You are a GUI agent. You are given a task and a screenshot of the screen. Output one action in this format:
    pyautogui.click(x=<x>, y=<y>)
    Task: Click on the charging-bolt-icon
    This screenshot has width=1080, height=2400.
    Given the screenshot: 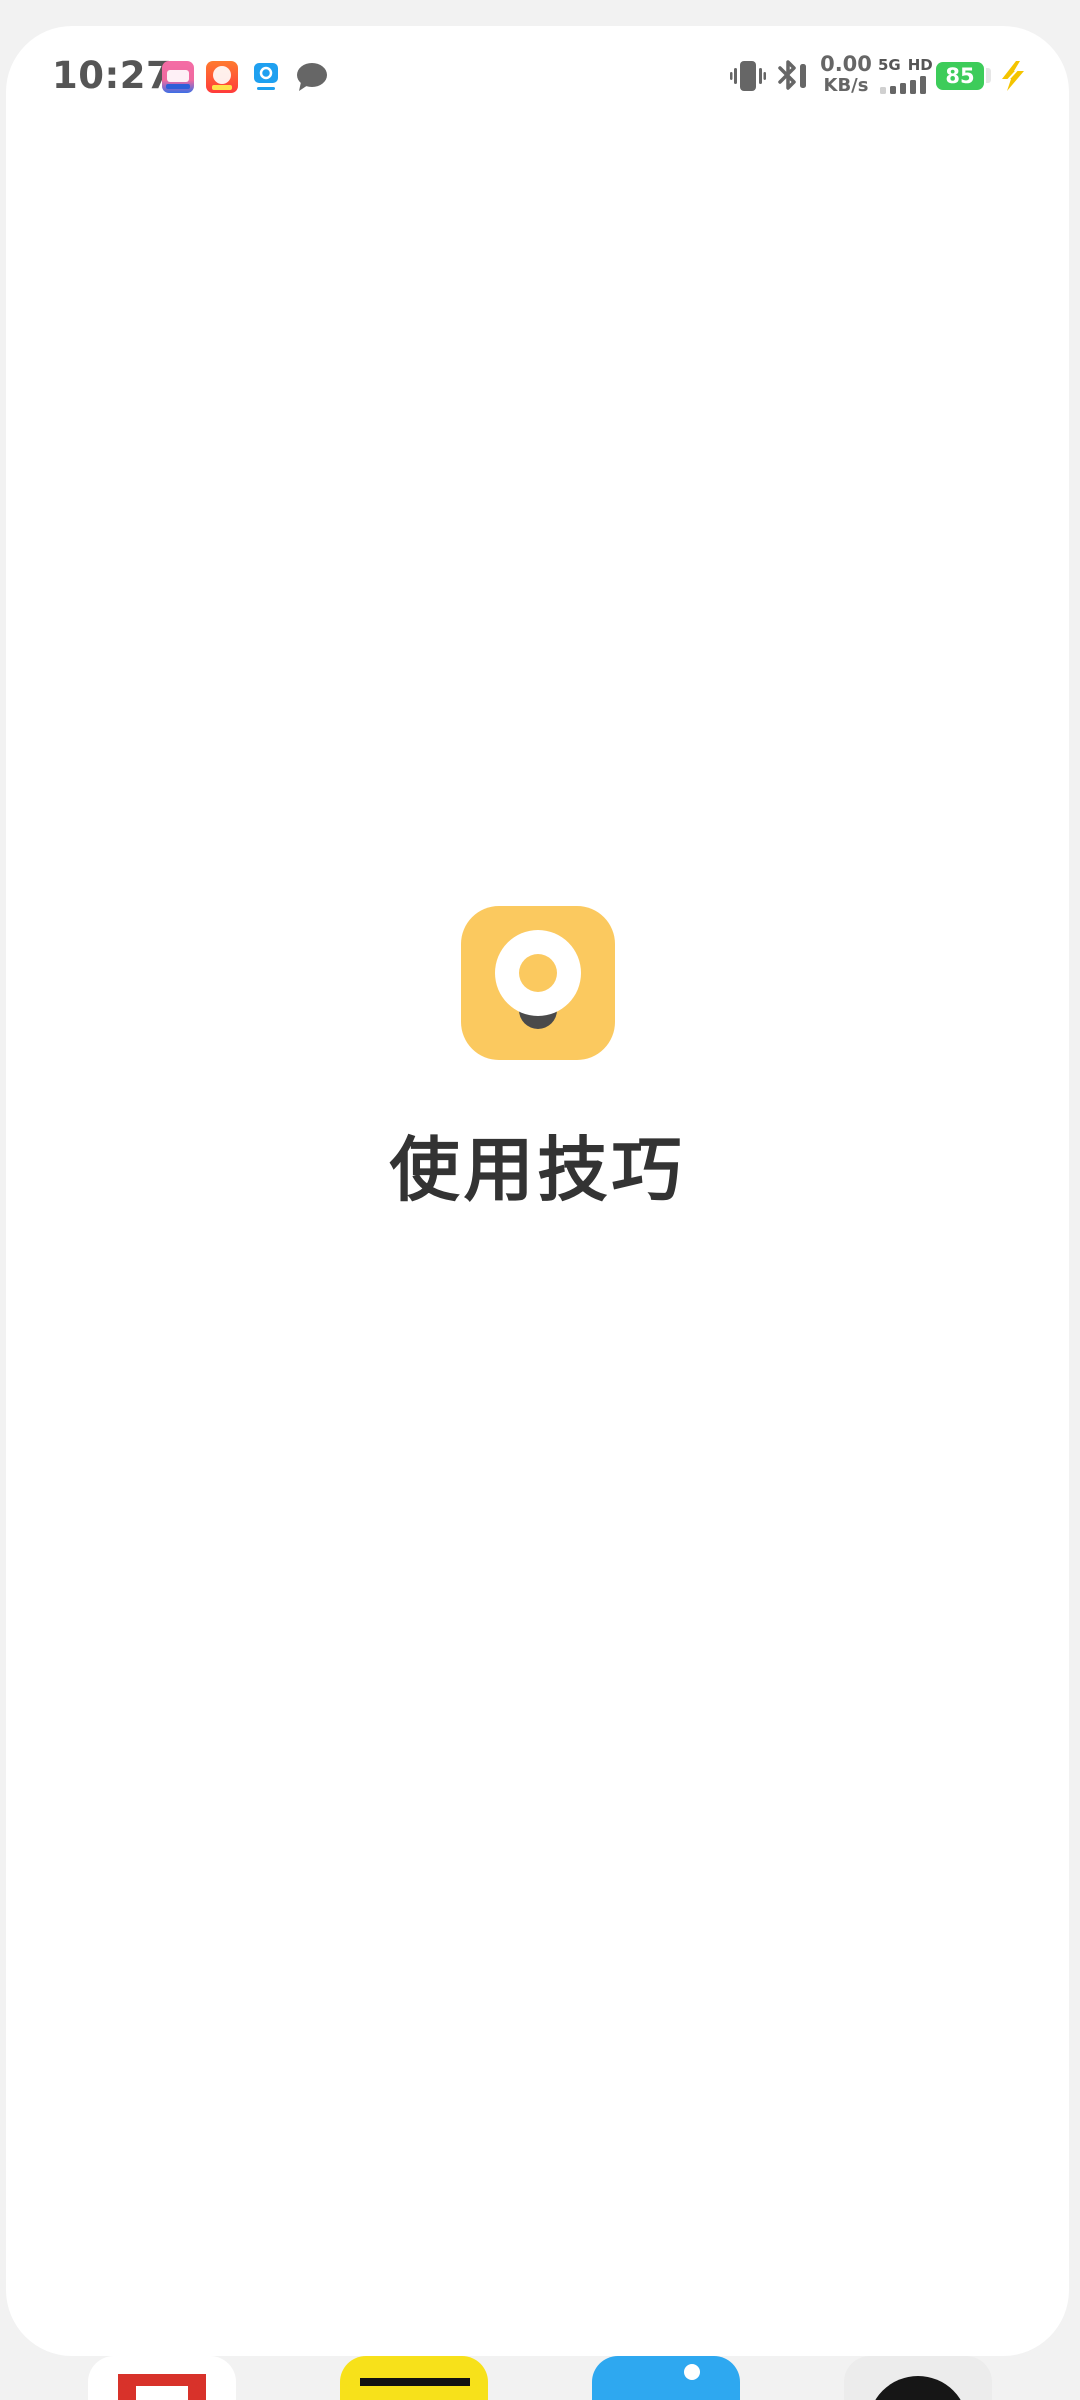 What is the action you would take?
    pyautogui.click(x=1013, y=78)
    